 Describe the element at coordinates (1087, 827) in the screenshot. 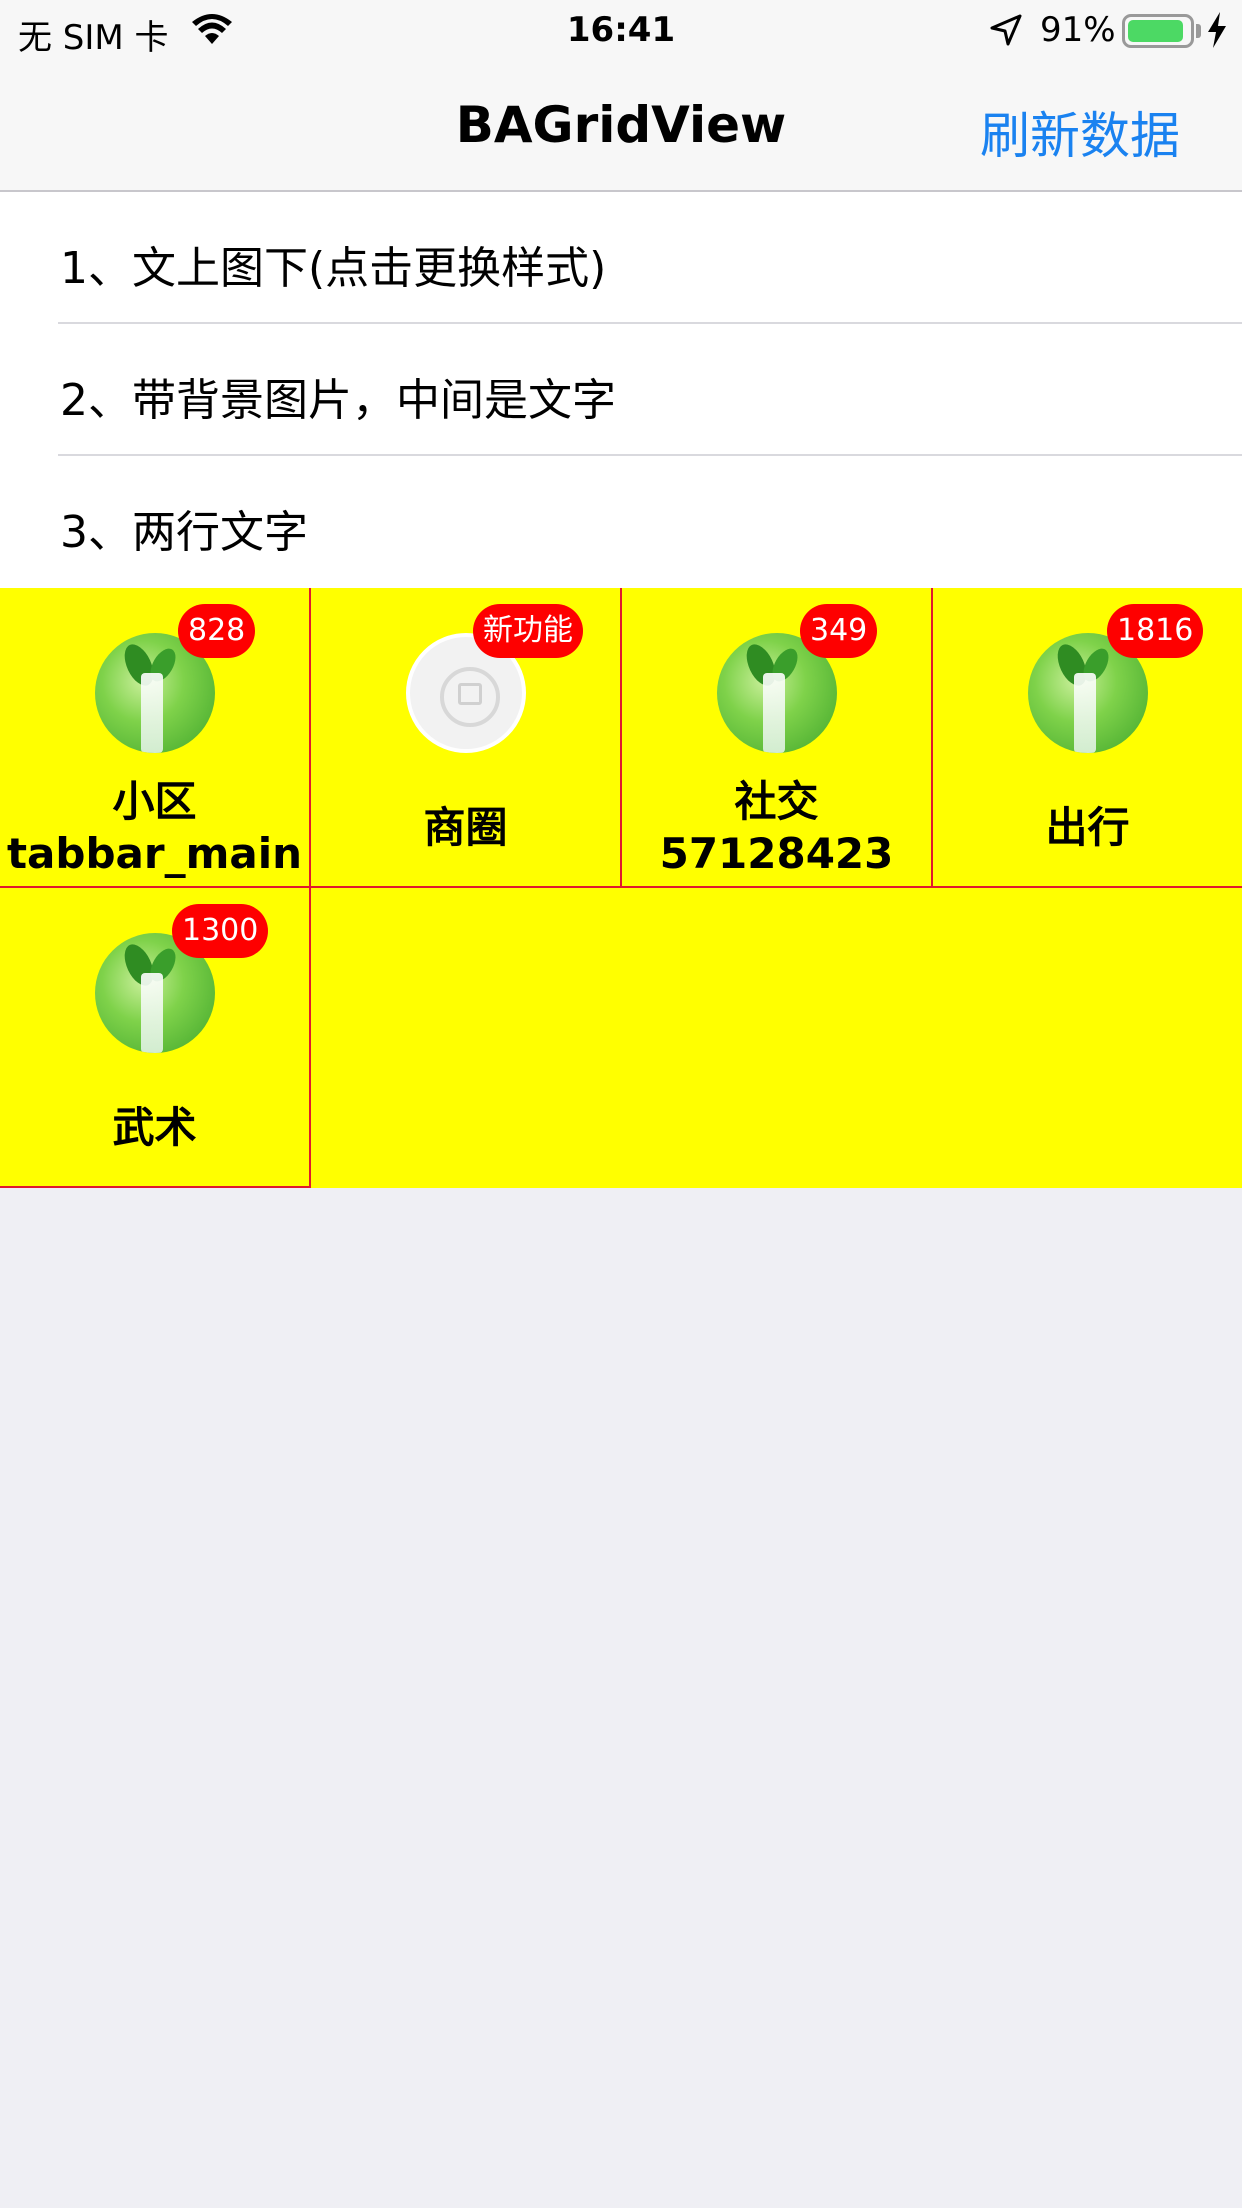

I see `grid-cell-title: 出行` at that location.